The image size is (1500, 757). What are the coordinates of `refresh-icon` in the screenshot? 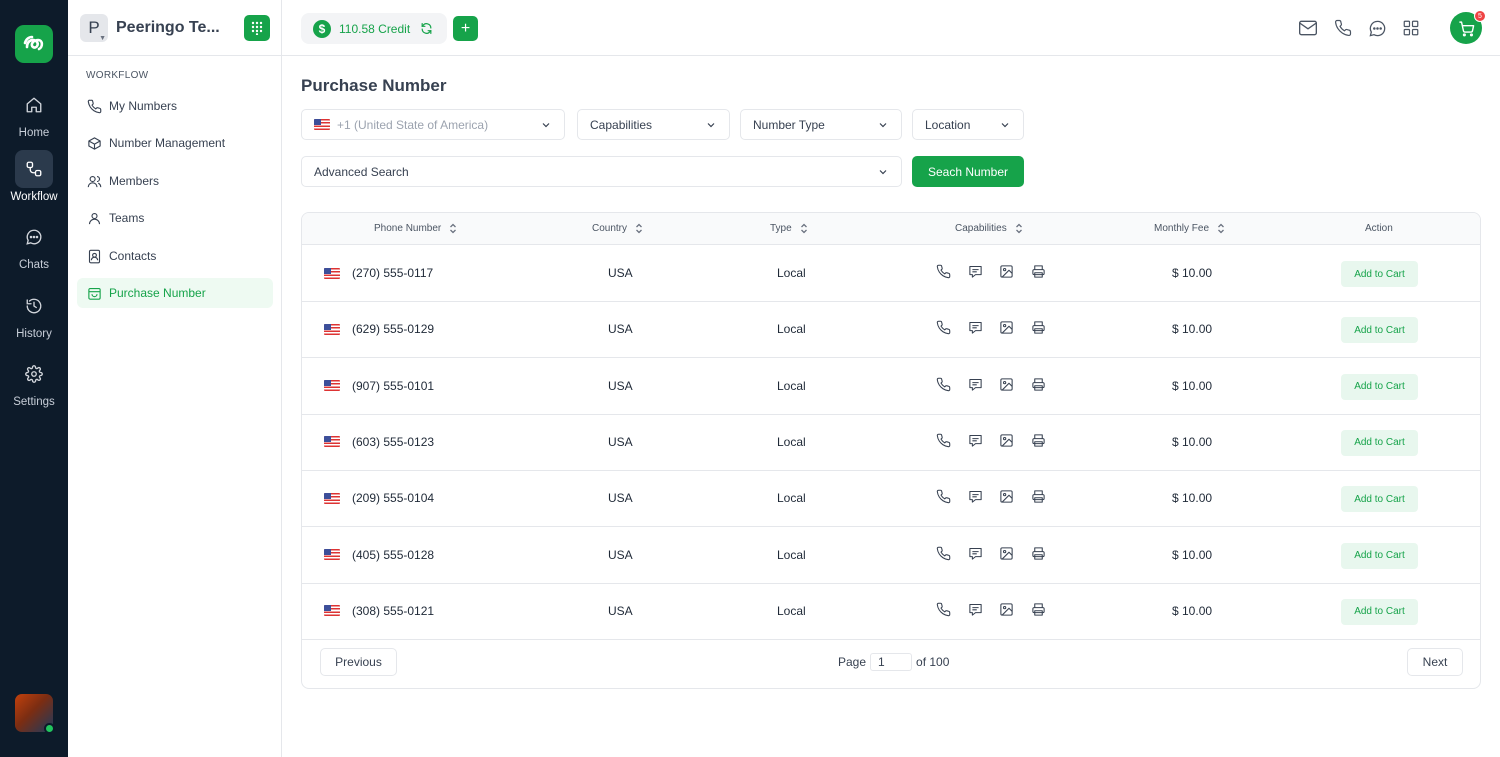 It's located at (426, 28).